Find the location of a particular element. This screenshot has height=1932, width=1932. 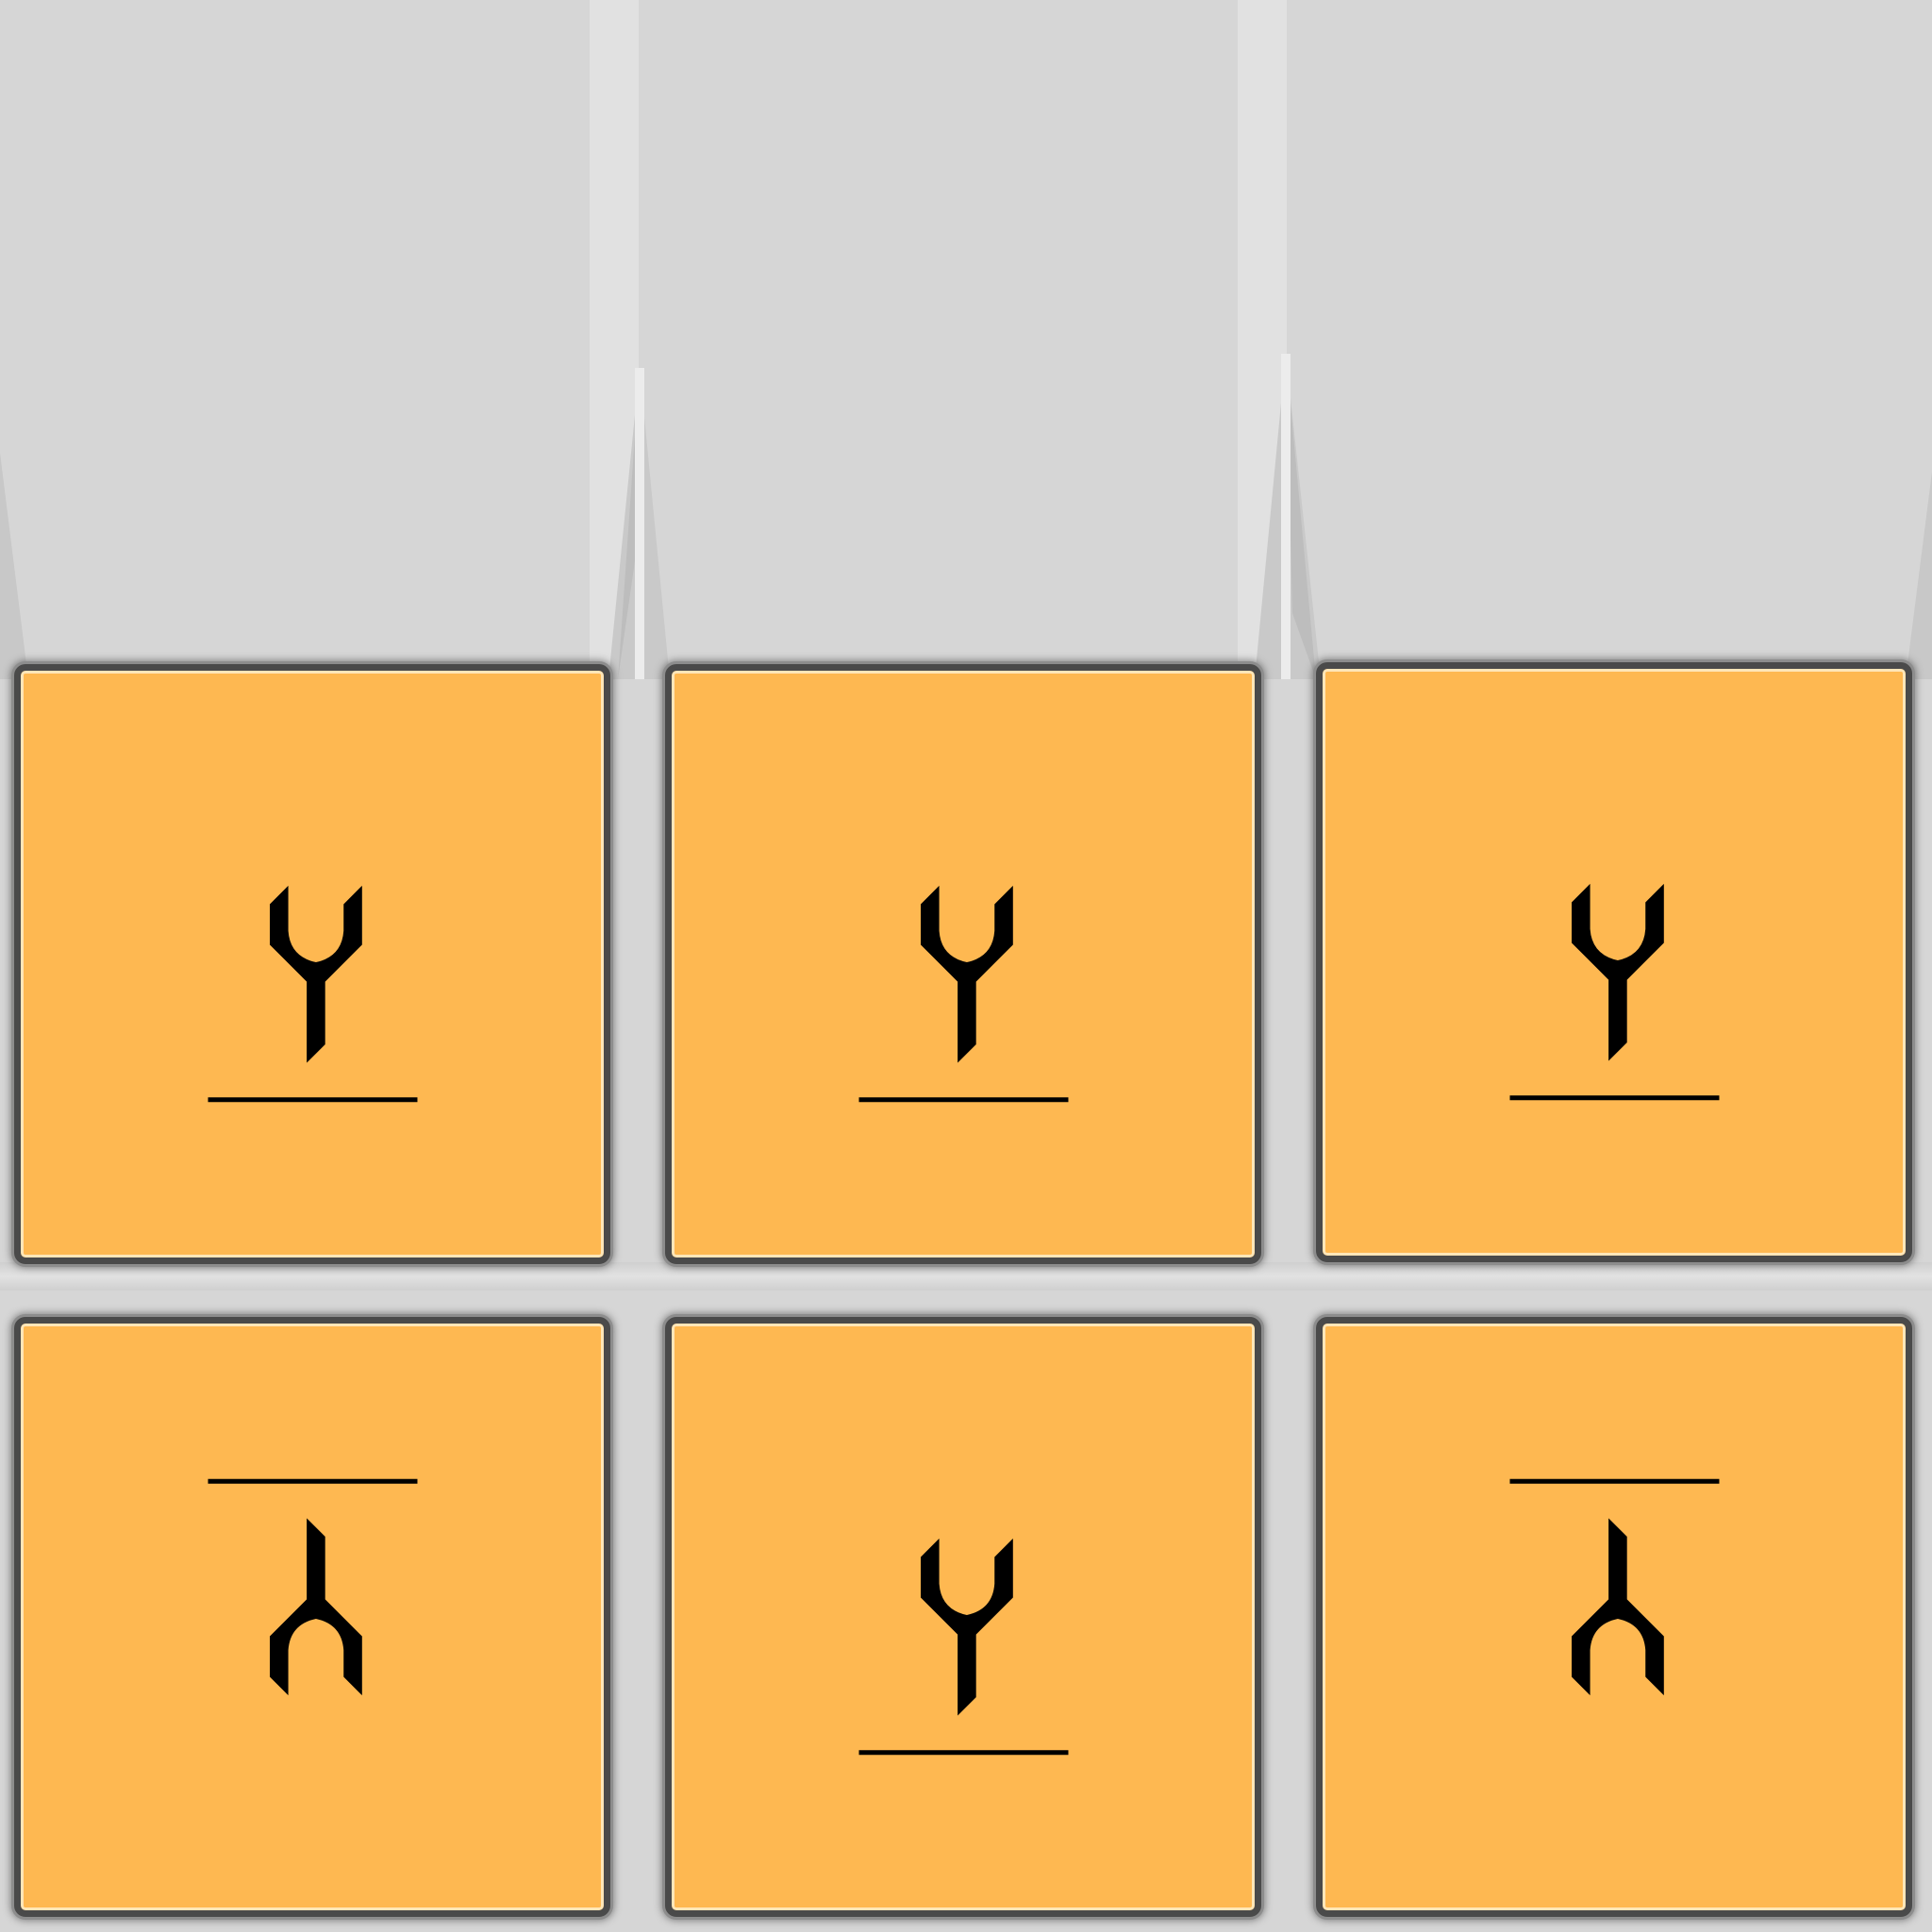

tile-r1-c3 is located at coordinates (1614, 962).